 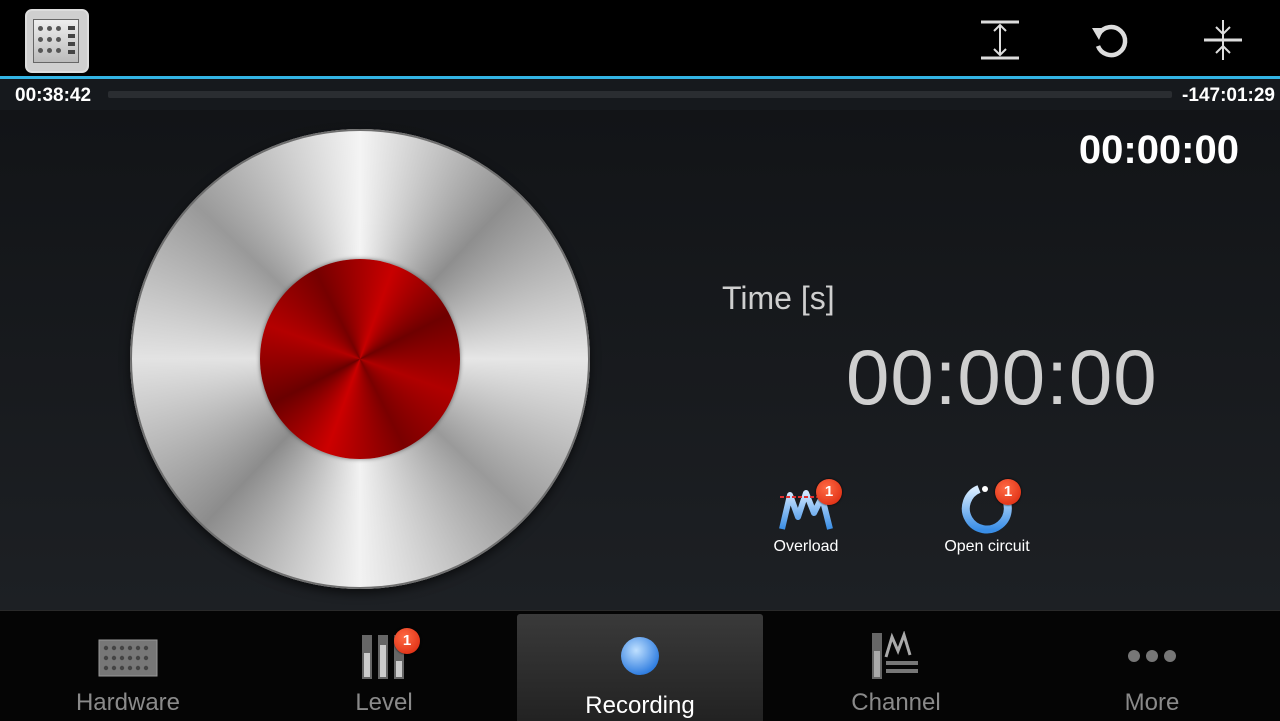 What do you see at coordinates (1110, 40) in the screenshot?
I see `reset-icon` at bounding box center [1110, 40].